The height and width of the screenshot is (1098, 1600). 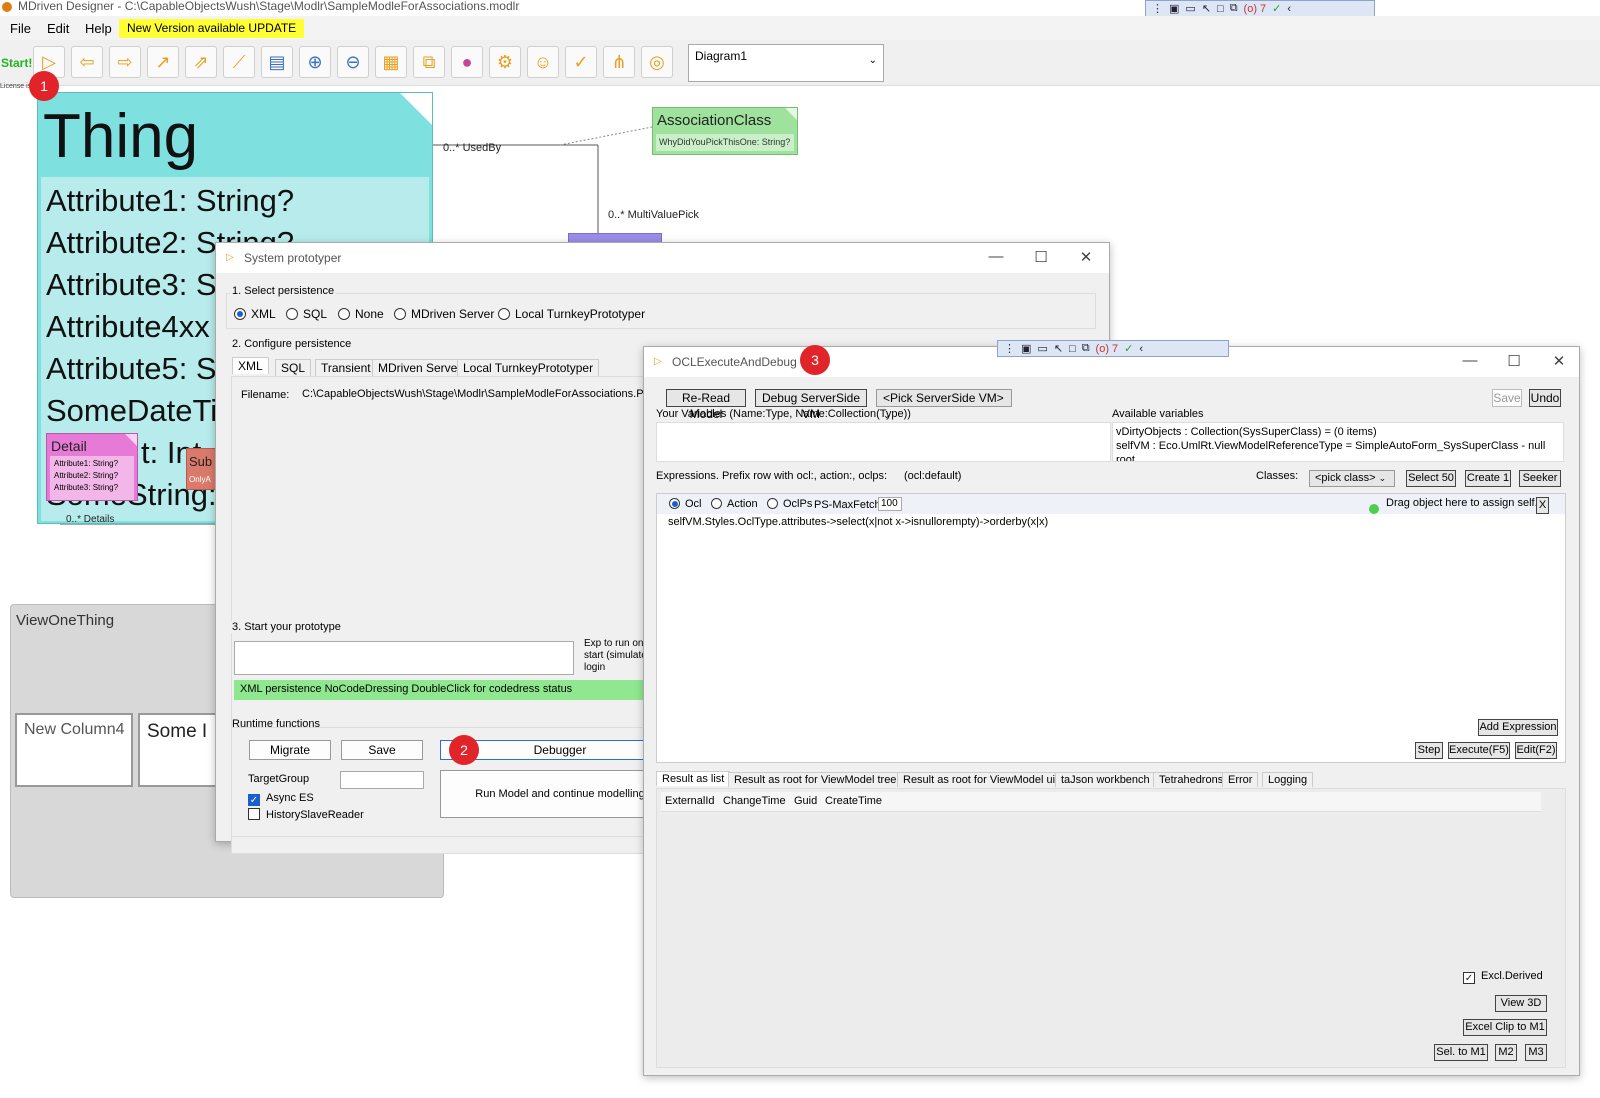 I want to click on seeker-button: Seeker, so click(x=1540, y=478).